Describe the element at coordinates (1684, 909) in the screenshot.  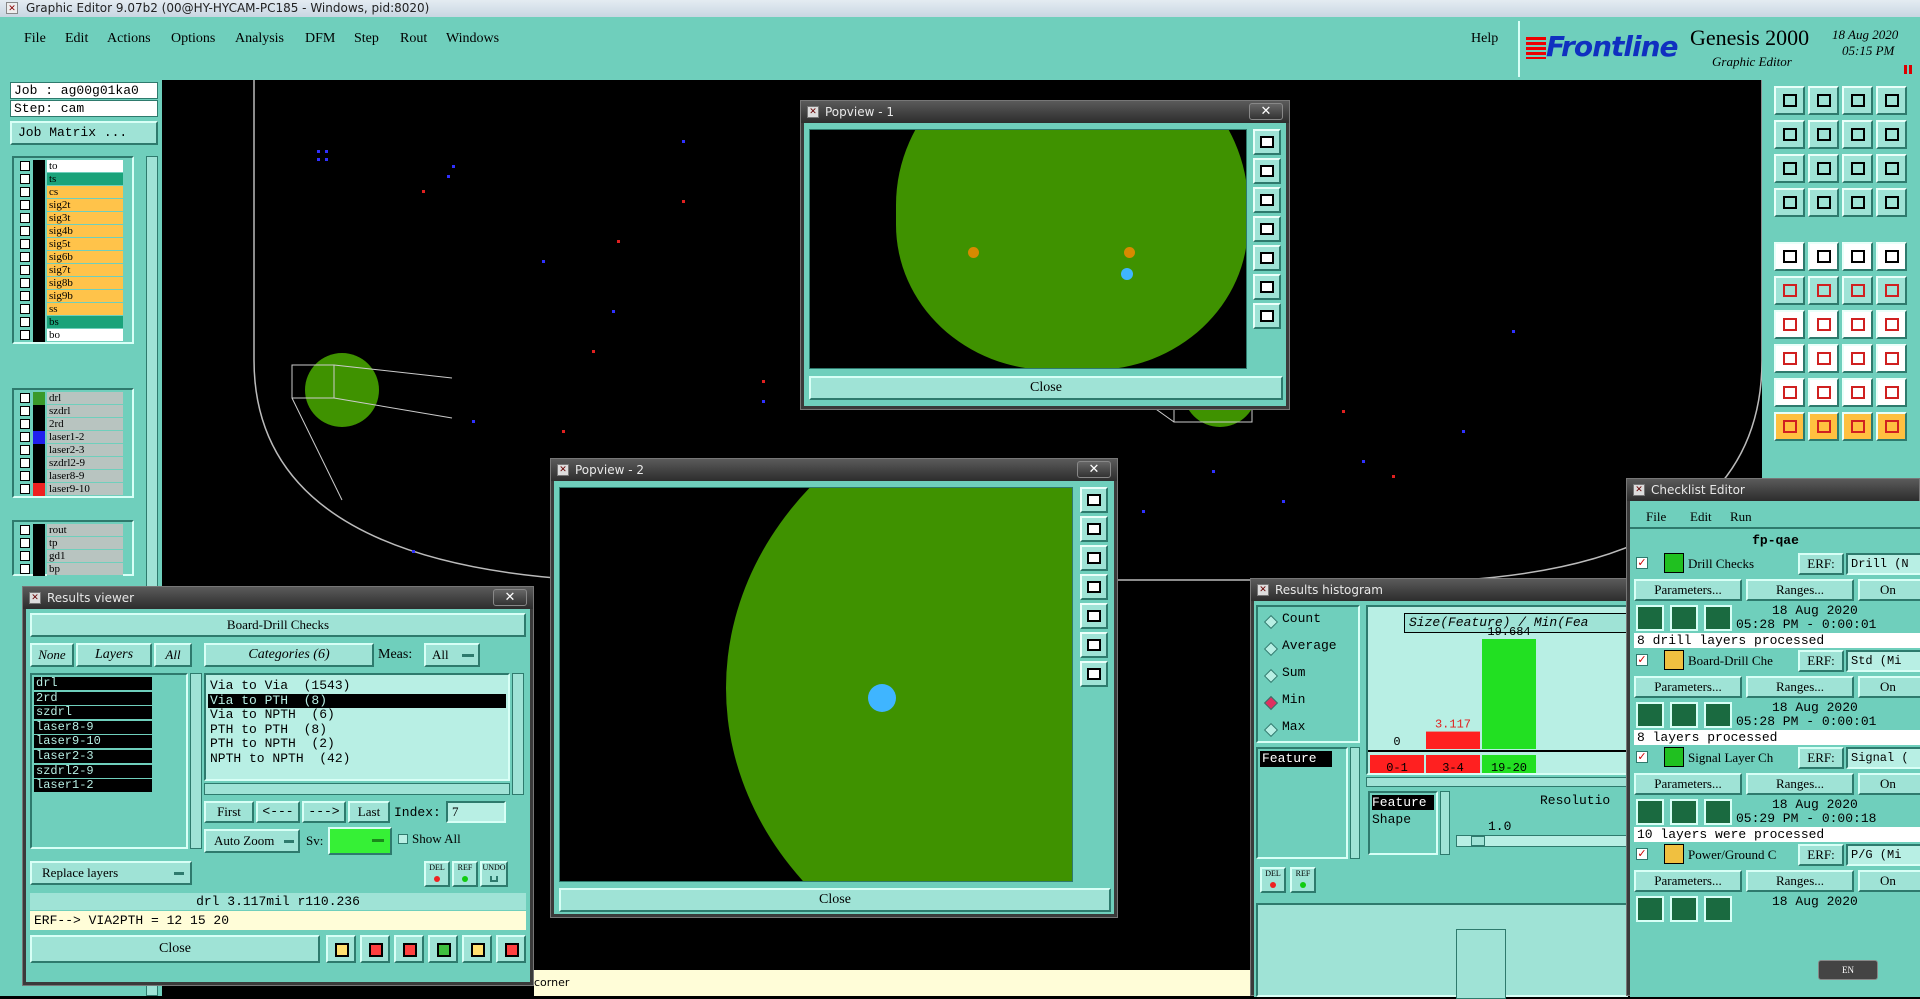
I see `run-action-2-icon` at that location.